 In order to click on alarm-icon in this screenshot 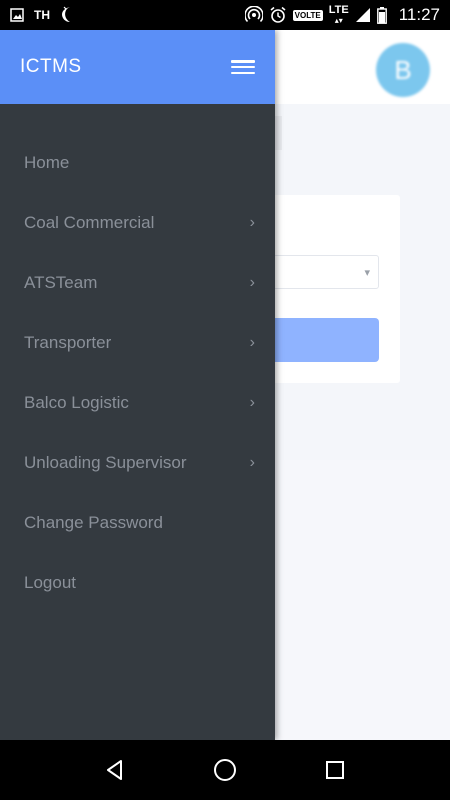, I will do `click(278, 15)`.